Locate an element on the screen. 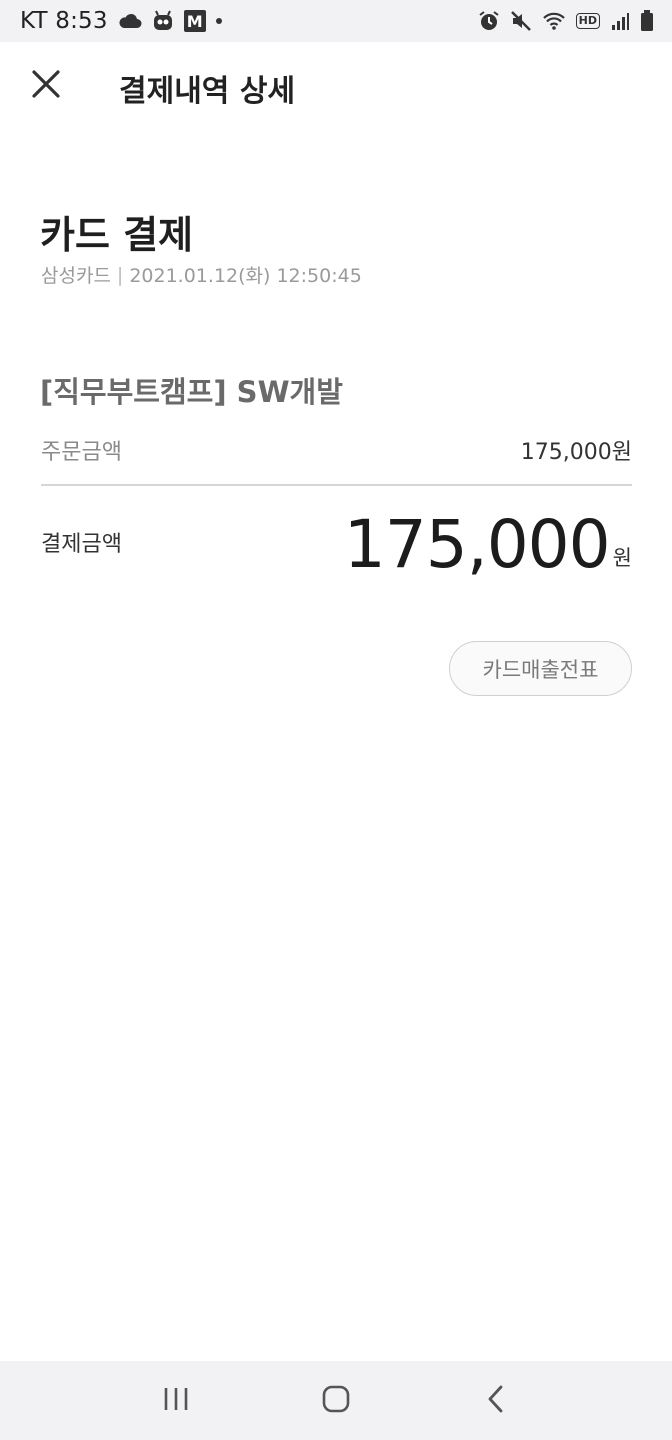 The image size is (672, 1440). gmail-m-icon: M is located at coordinates (194, 21).